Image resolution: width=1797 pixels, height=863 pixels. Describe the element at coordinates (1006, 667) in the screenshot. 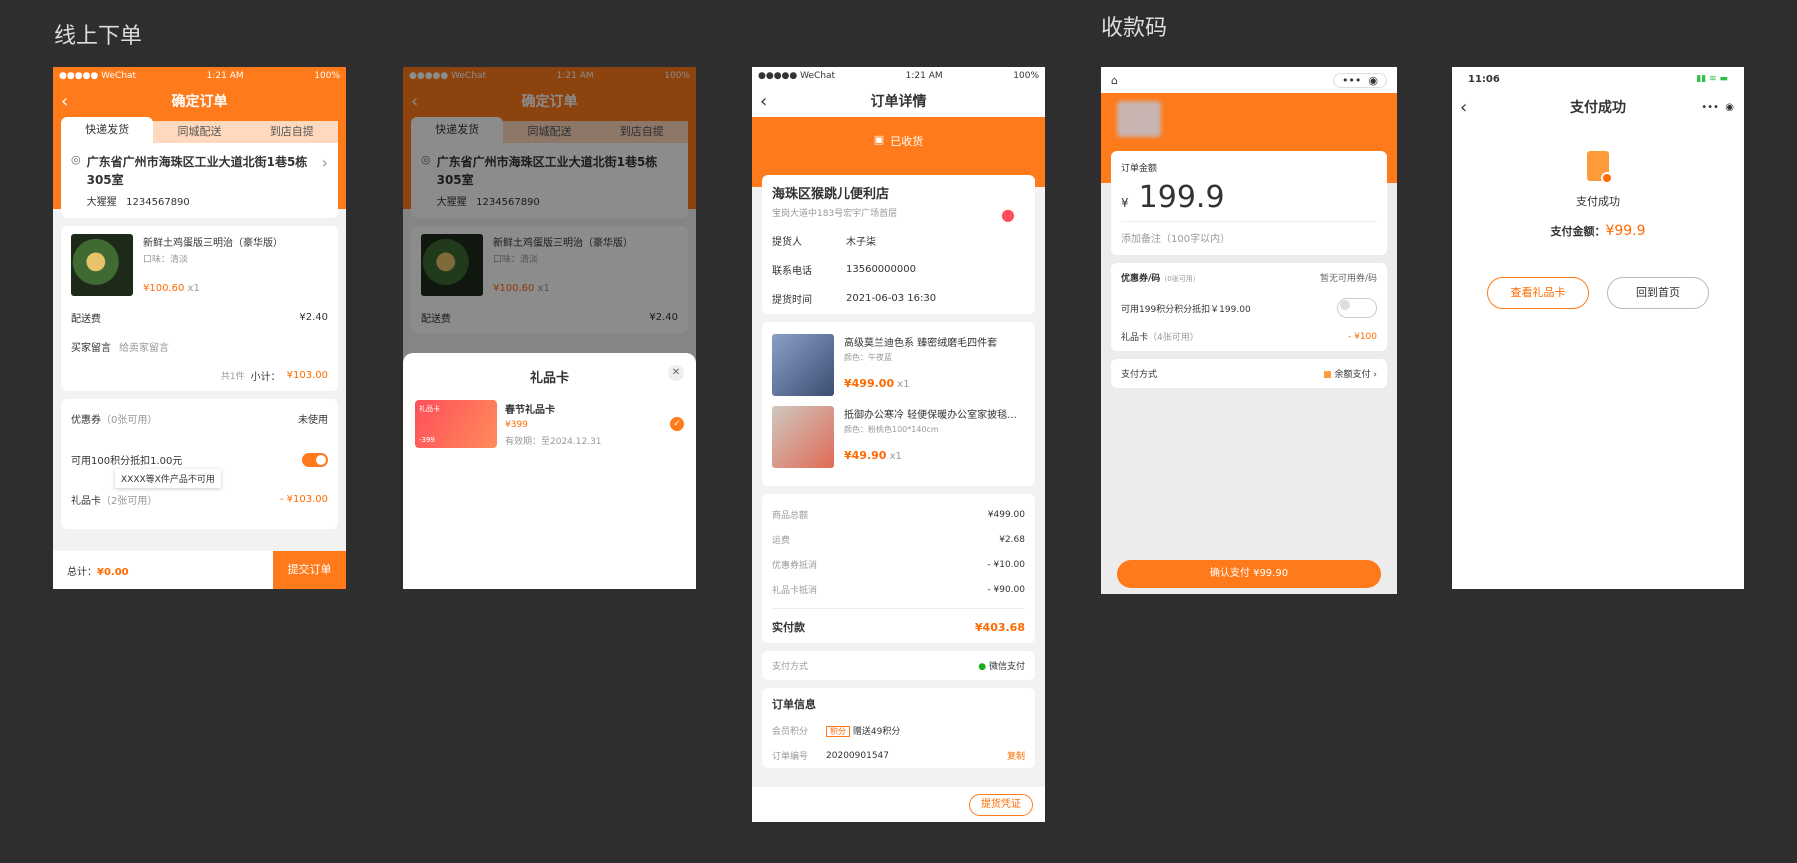

I see `pay-method-value: 微信支付` at that location.